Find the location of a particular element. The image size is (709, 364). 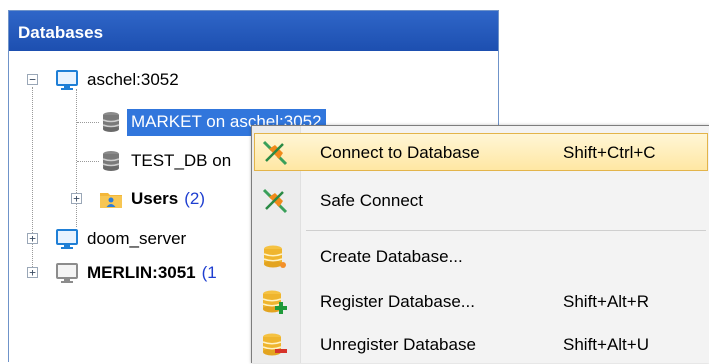

users-count: (2) is located at coordinates (195, 198).